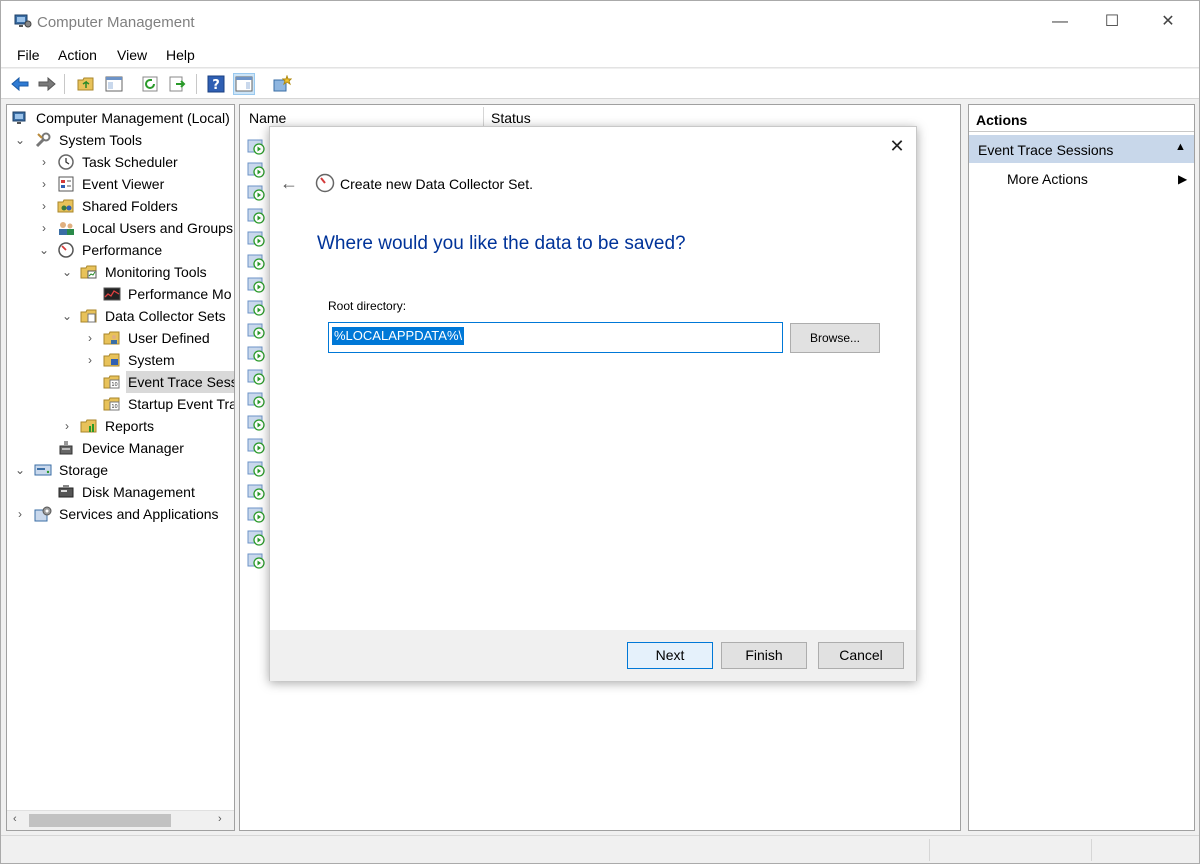  I want to click on tree-item-storage: ⌄ Storage, so click(120, 470).